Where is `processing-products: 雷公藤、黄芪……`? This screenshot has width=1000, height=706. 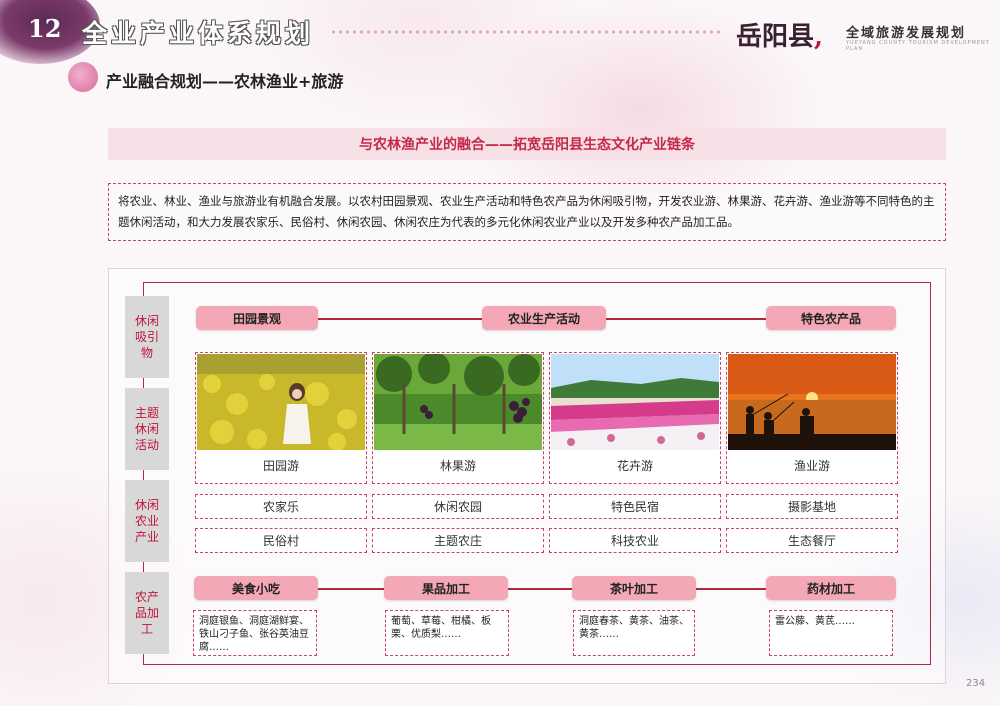
processing-products: 雷公藤、黄芪…… is located at coordinates (831, 633).